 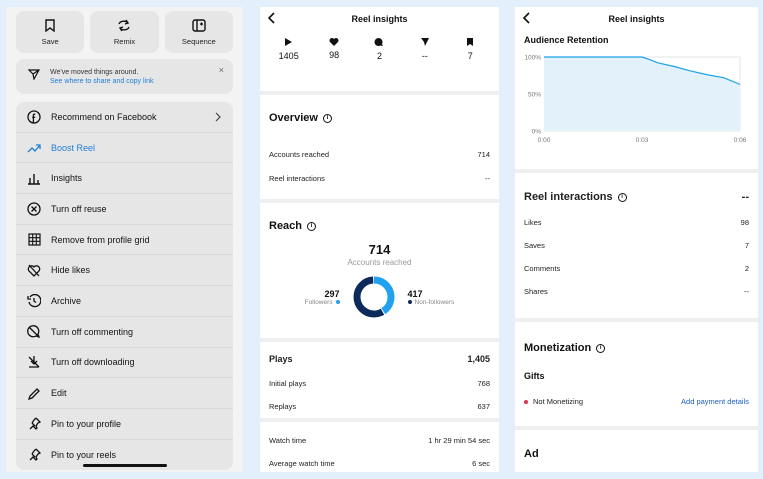 I want to click on menu-item-turn-off-commenting: Turn off commenting, so click(x=124, y=332).